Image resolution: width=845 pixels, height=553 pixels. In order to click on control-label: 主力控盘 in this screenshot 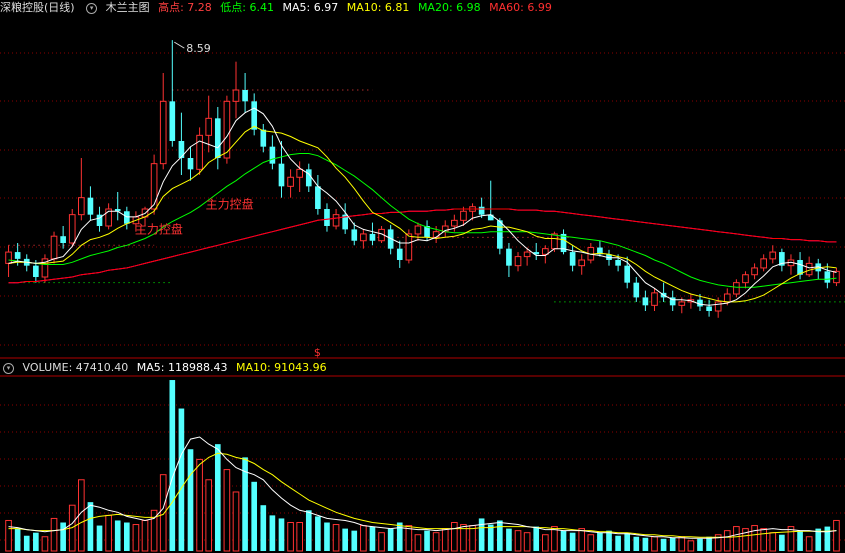, I will do `click(159, 229)`.